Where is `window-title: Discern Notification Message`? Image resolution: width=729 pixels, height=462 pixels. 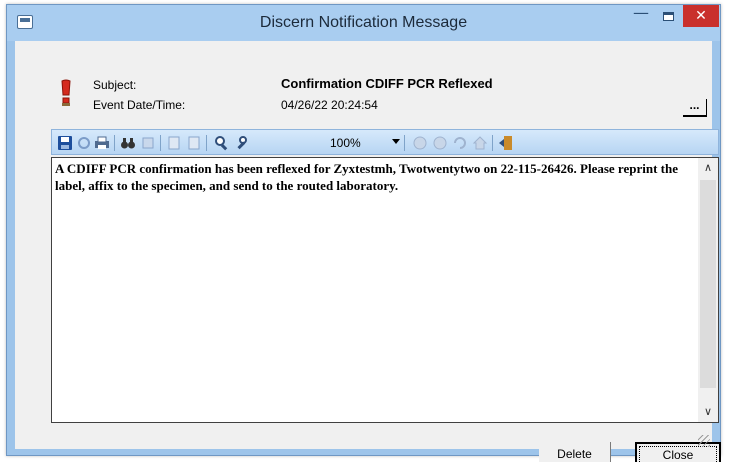 window-title: Discern Notification Message is located at coordinates (363, 22).